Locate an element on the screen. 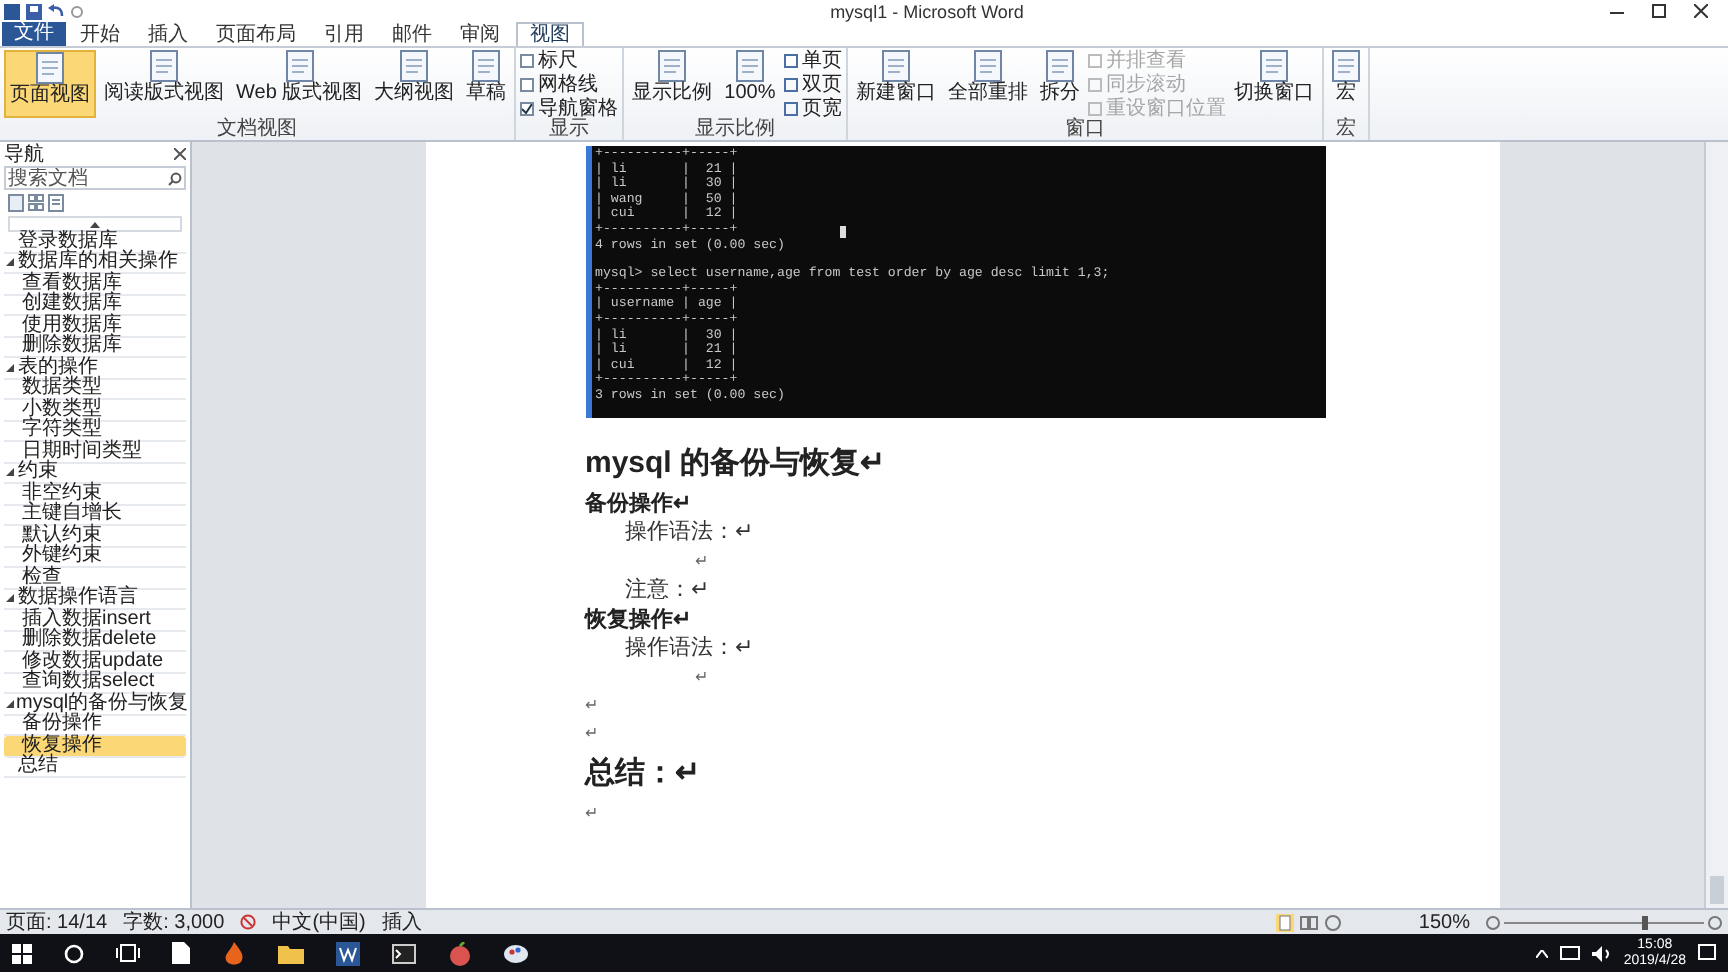 The width and height of the screenshot is (1728, 972). scrollbar-thumb is located at coordinates (1717, 890).